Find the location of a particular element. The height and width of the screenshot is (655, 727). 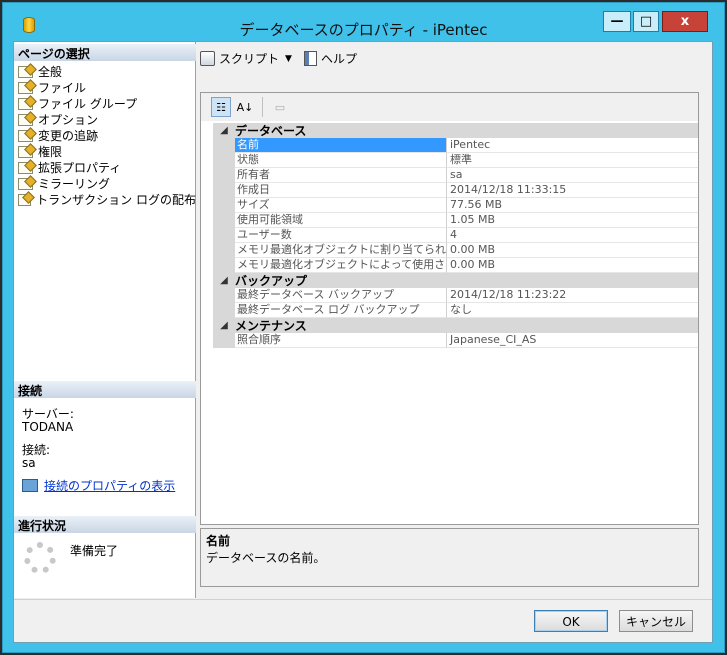

description-text: データベースの名前。 is located at coordinates (266, 558).